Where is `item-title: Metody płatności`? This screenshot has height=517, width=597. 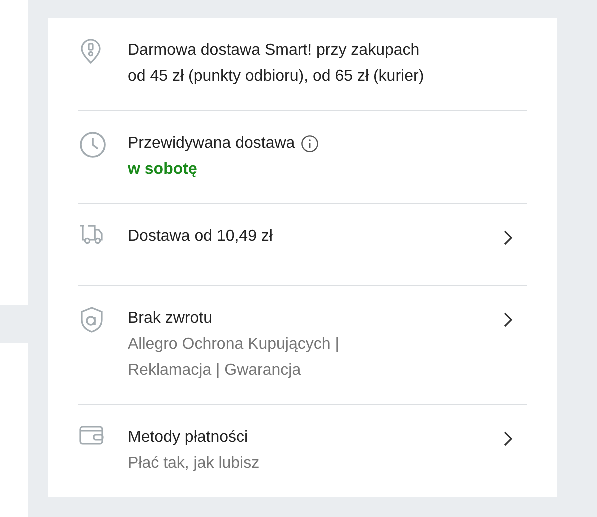 item-title: Metody płatności is located at coordinates (188, 438).